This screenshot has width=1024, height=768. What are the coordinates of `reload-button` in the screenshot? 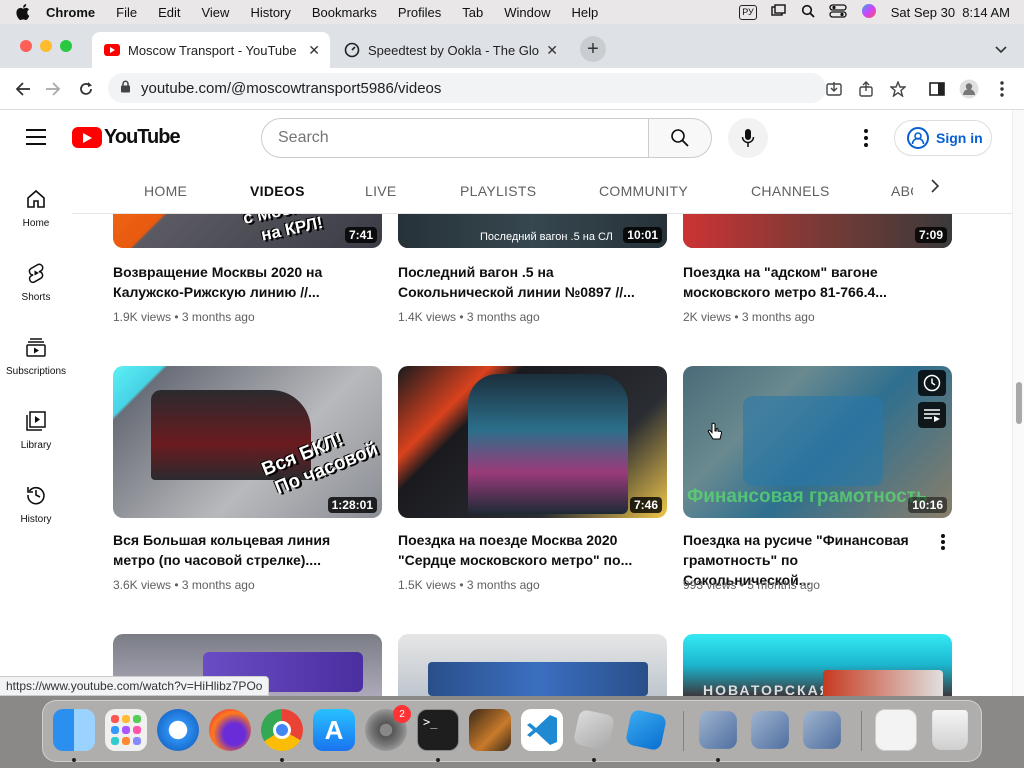 It's located at (86, 89).